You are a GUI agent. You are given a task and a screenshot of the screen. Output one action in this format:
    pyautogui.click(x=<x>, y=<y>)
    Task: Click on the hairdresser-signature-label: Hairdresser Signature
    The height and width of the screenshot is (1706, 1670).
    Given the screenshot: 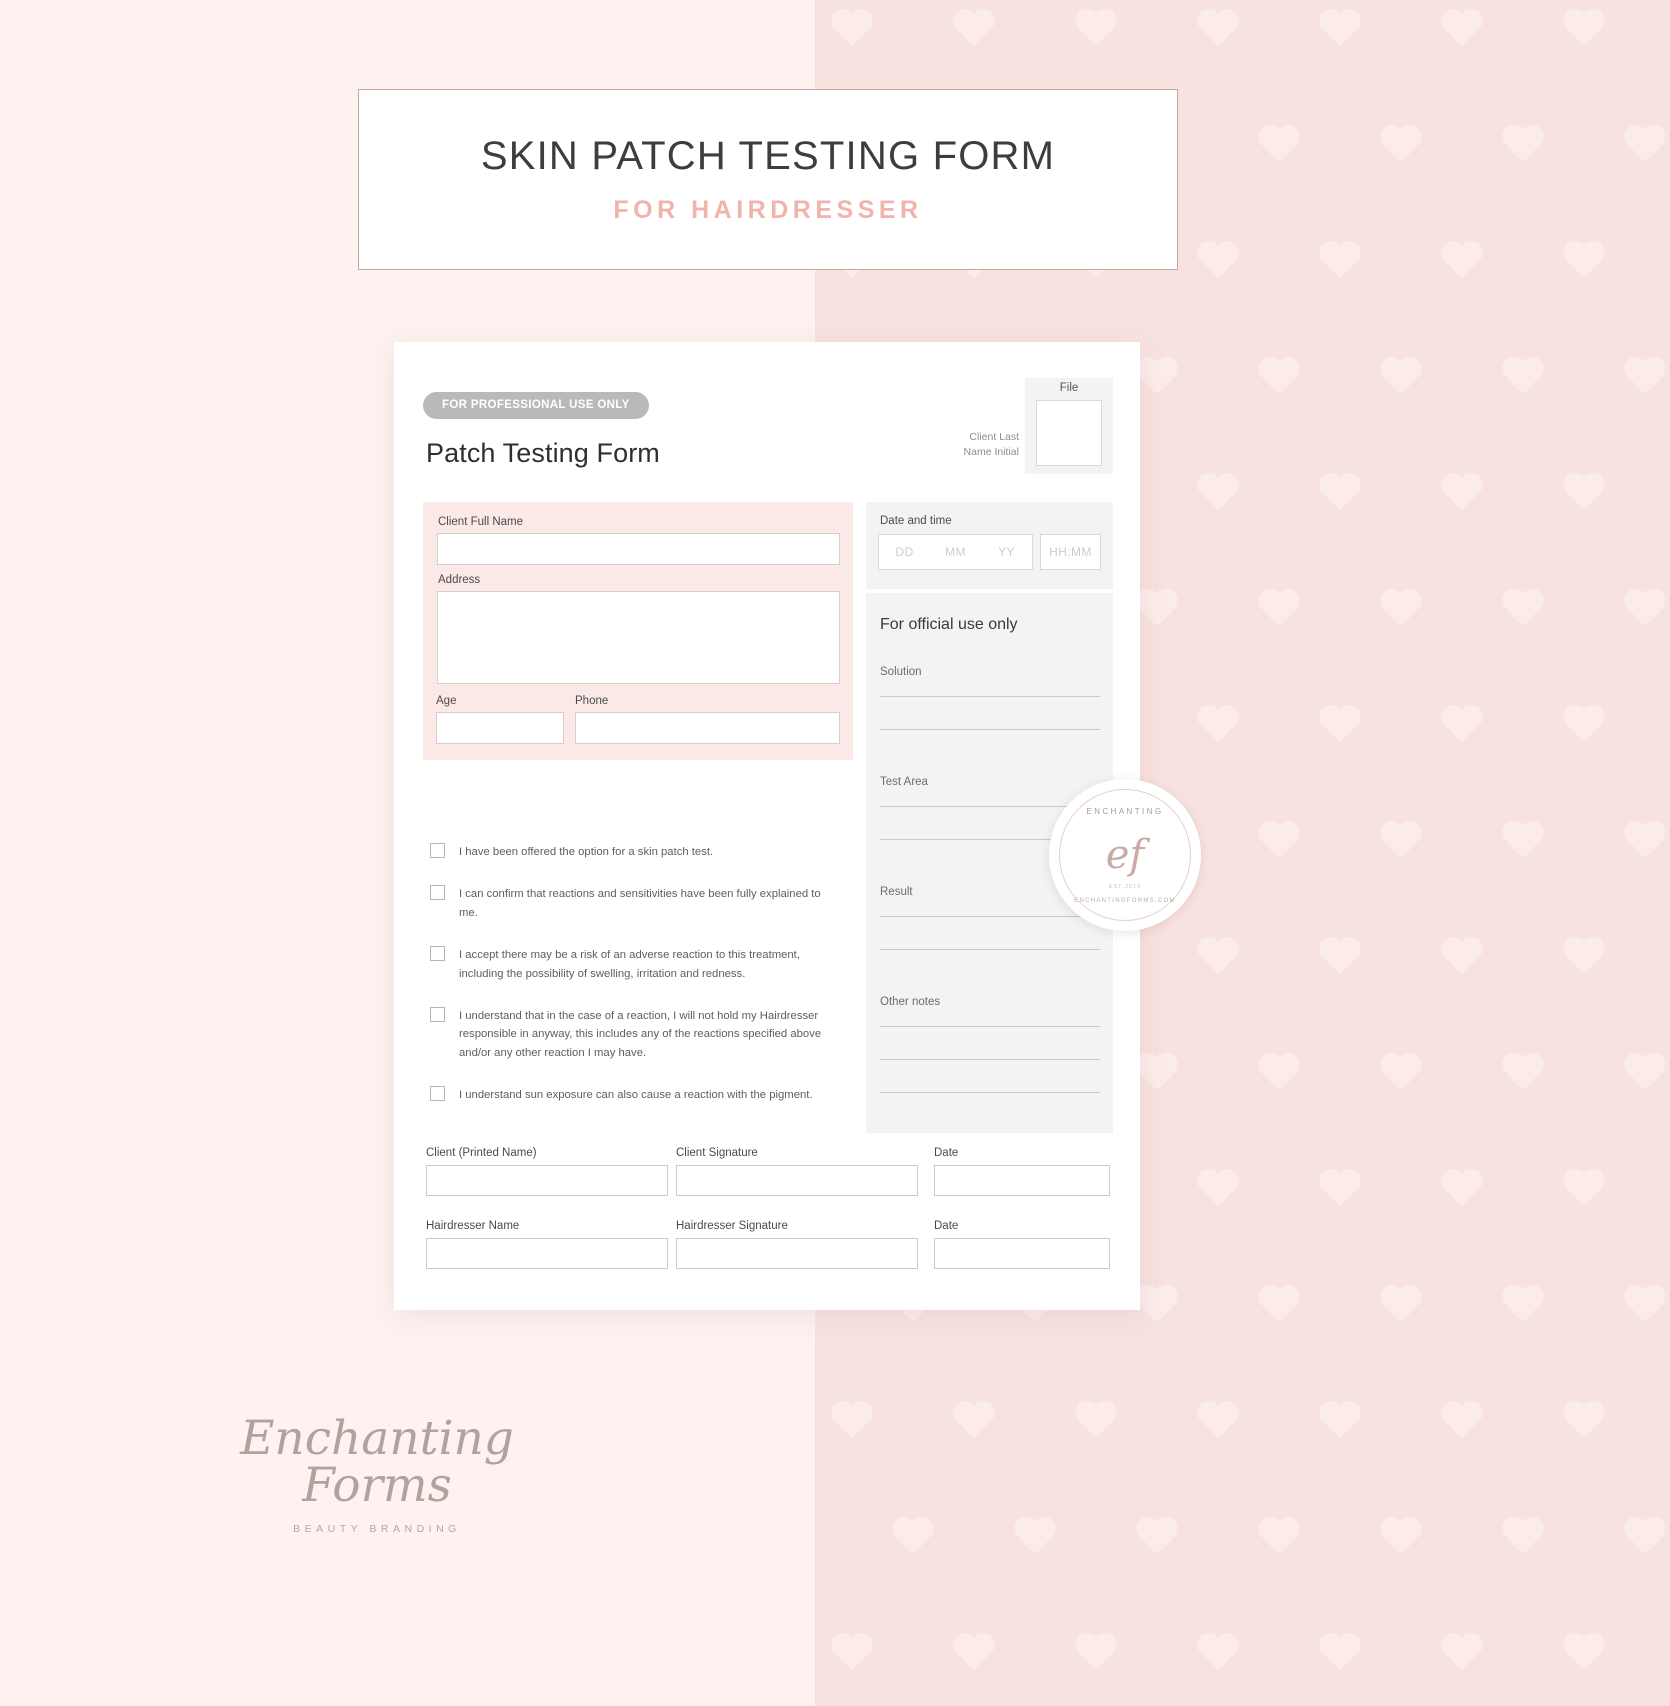 What is the action you would take?
    pyautogui.click(x=732, y=1226)
    